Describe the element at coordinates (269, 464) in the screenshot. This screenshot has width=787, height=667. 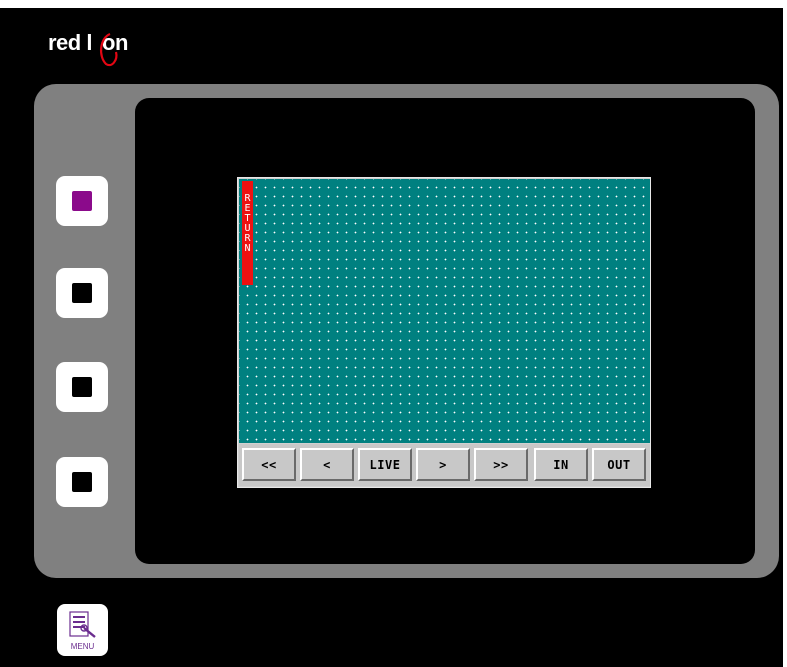
I see `scroll-first-button: <<` at that location.